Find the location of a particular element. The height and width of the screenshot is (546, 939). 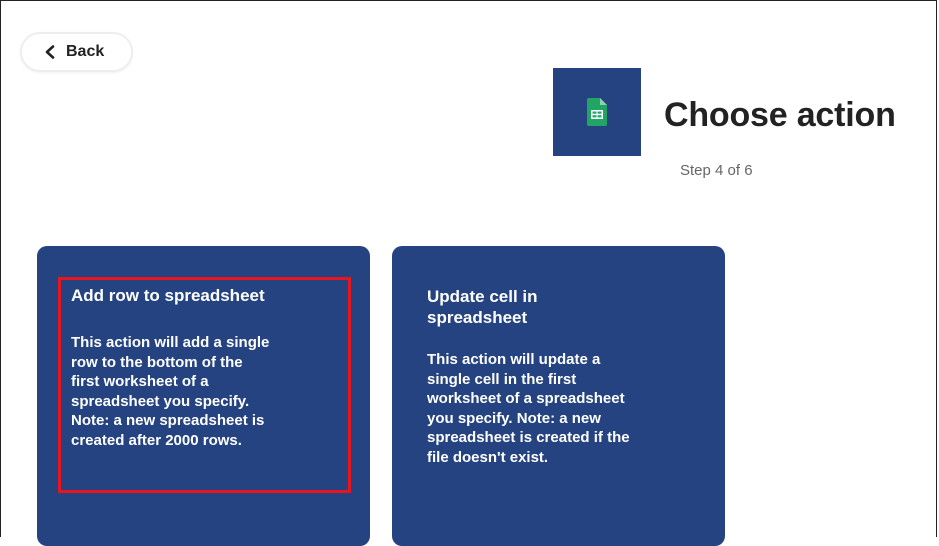

chevron-left-icon is located at coordinates (50, 52).